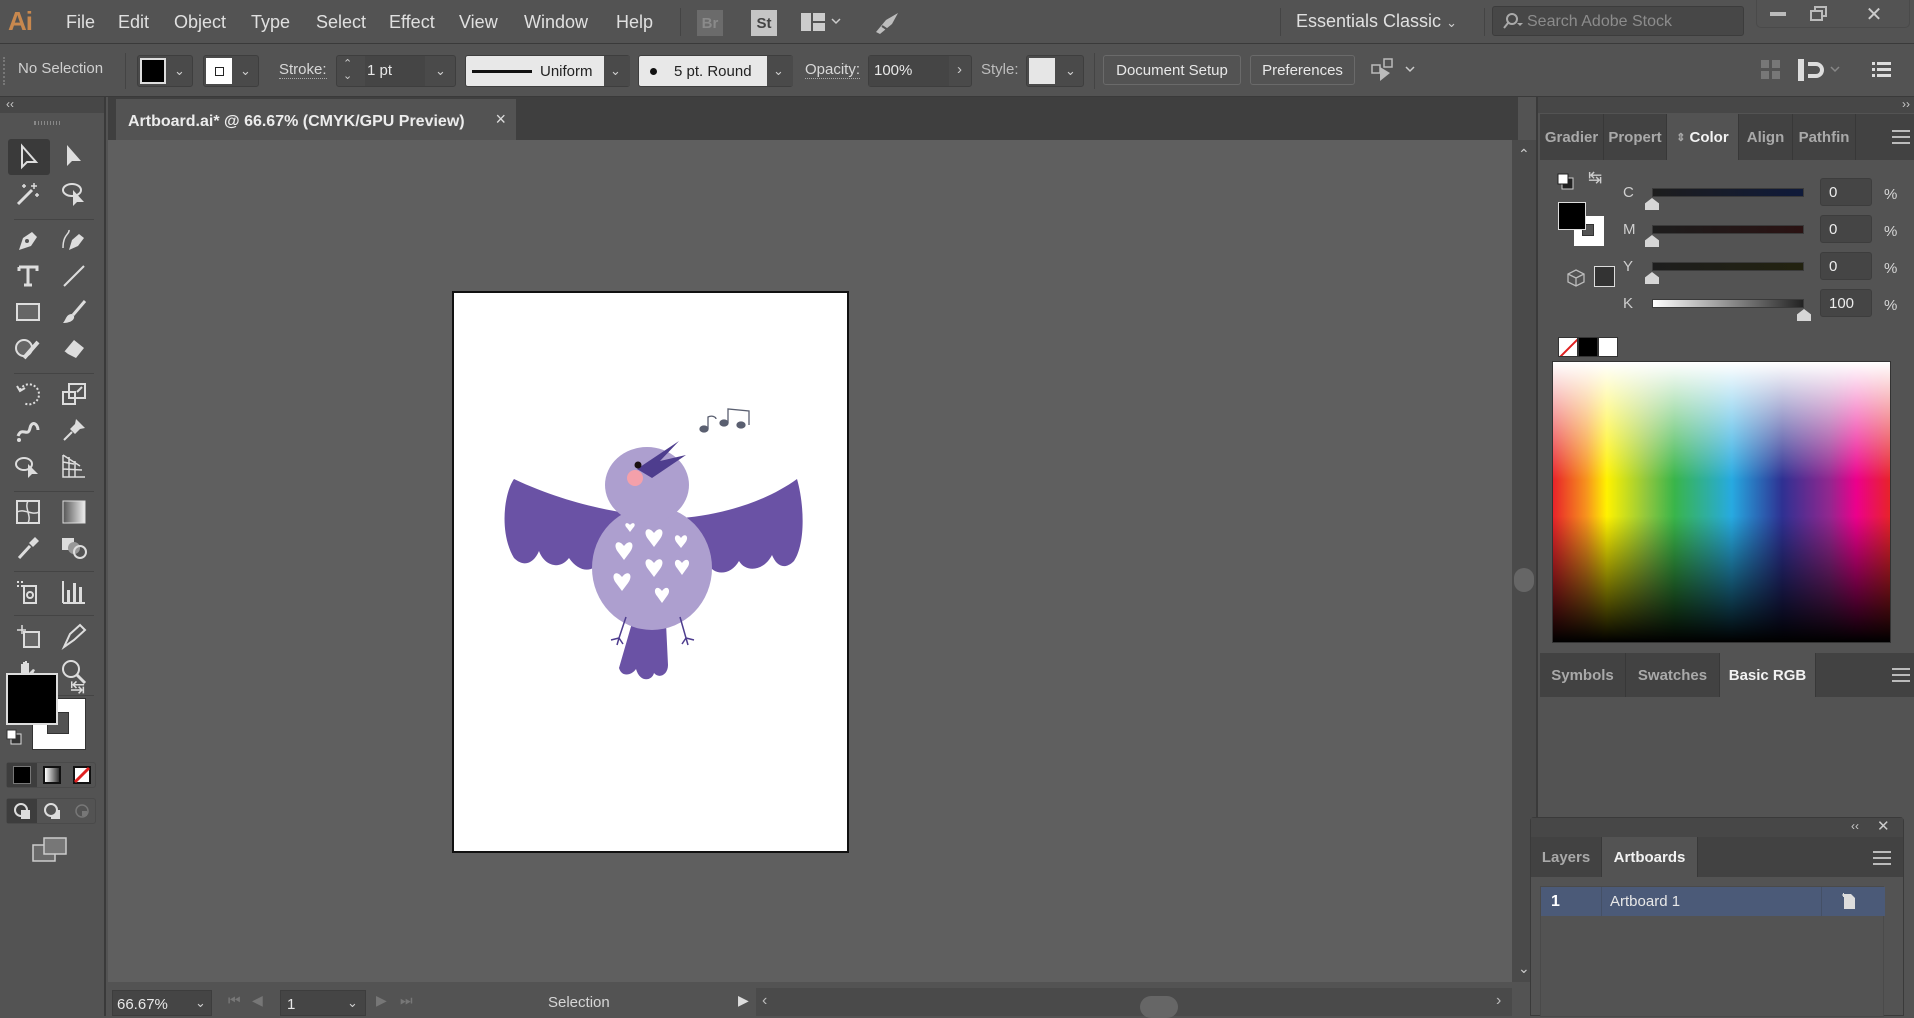 This screenshot has height=1018, width=1914. I want to click on menu-view: View, so click(478, 22).